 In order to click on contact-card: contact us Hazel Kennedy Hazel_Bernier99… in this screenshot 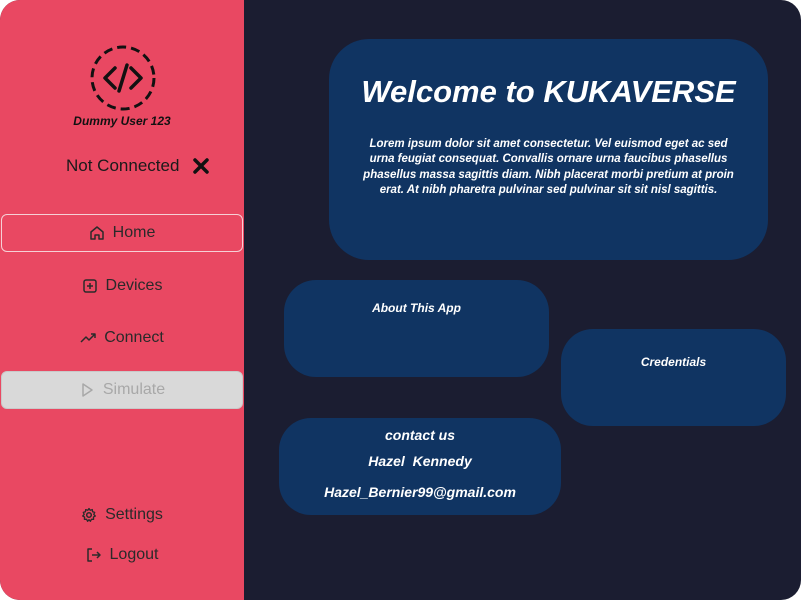, I will do `click(420, 466)`.